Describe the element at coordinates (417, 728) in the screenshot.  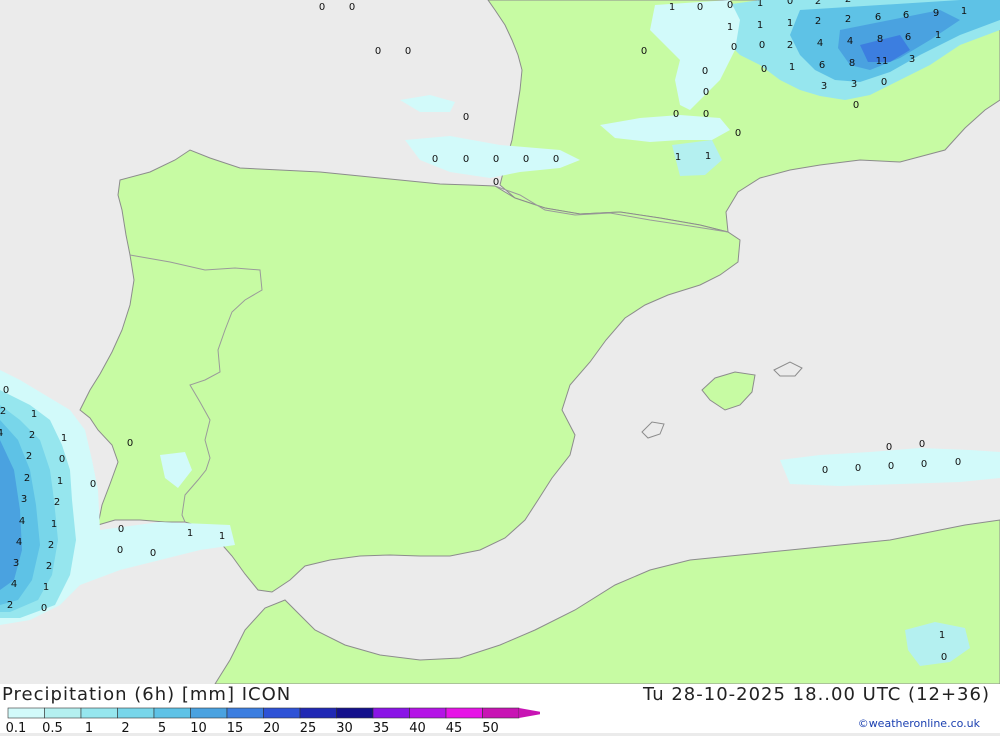
I see `legend-tick-label: 40` at that location.